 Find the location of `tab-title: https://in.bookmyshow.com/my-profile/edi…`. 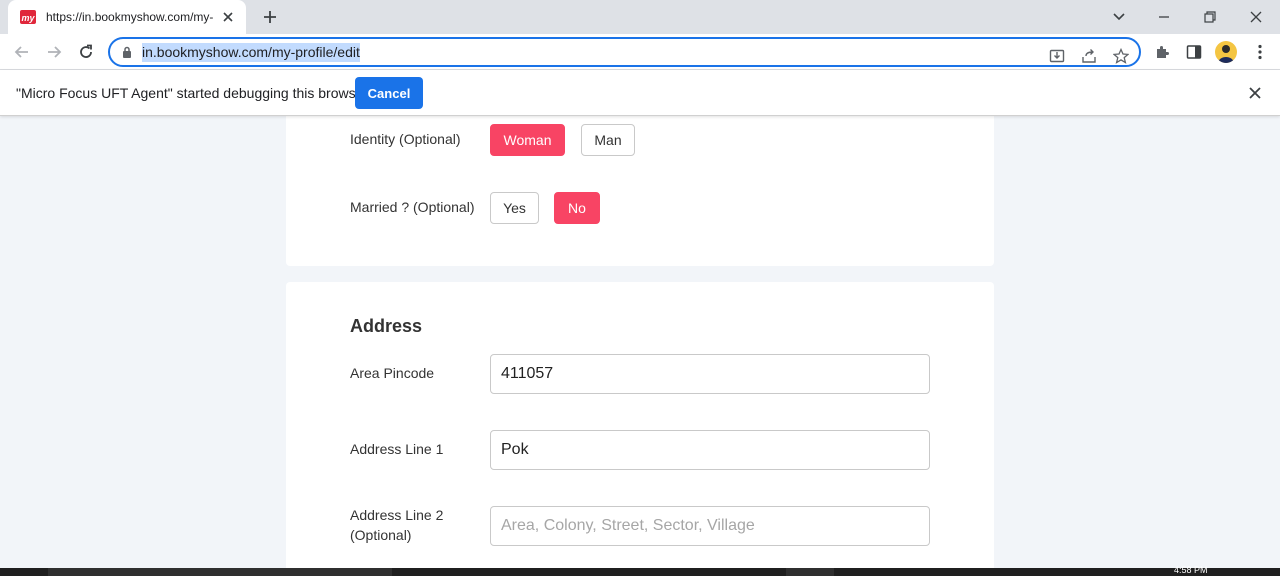

tab-title: https://in.bookmyshow.com/my-profile/edi… is located at coordinates (129, 17).